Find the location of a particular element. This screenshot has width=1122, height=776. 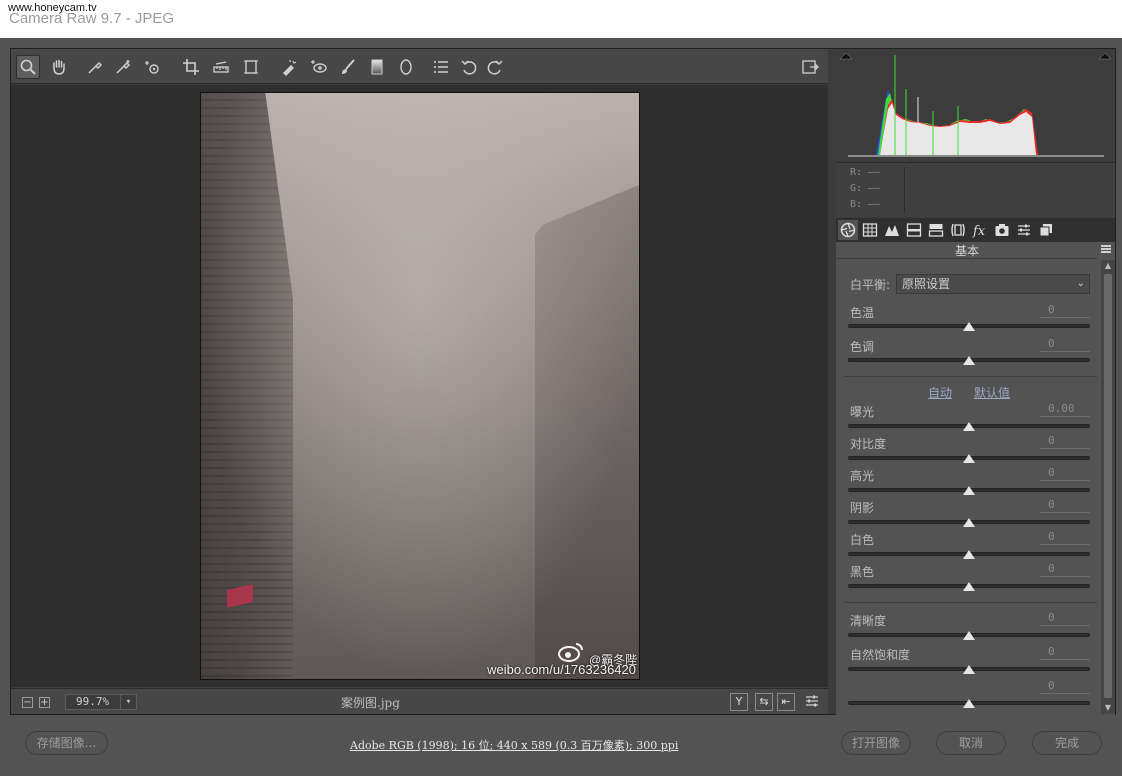

preview-settings-icon is located at coordinates (812, 702).